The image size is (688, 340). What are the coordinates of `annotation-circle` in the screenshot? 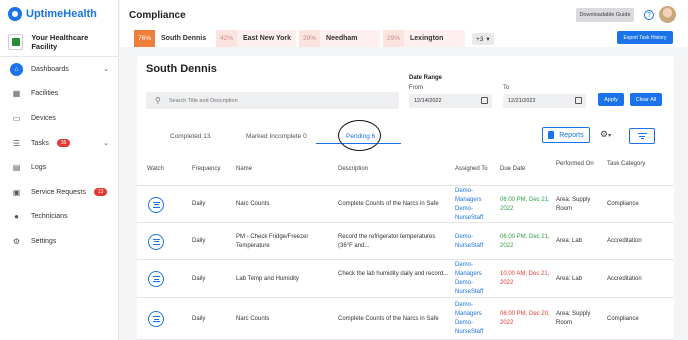 It's located at (359, 135).